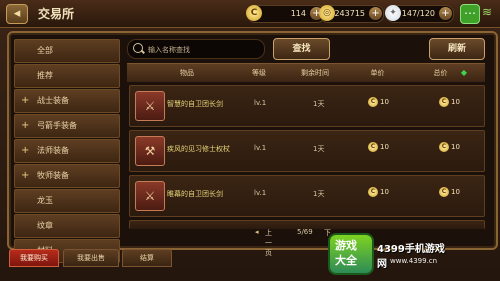 This screenshot has width=500, height=281. Describe the element at coordinates (327, 13) in the screenshot. I see `coin-stack-icon: ◎` at that location.